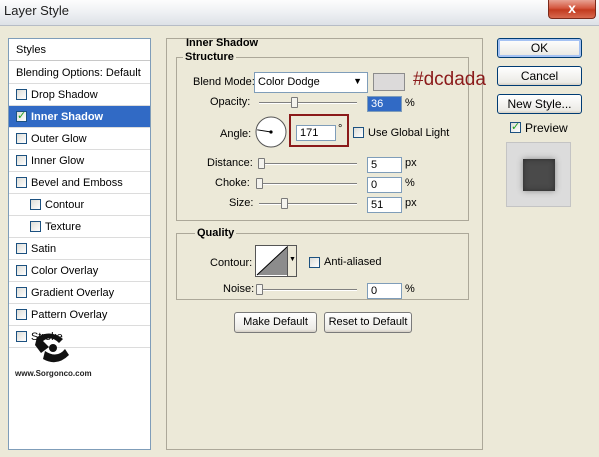 This screenshot has height=457, width=599. Describe the element at coordinates (67, 117) in the screenshot. I see `style-label-inner-shadow: Inner Shadow` at that location.